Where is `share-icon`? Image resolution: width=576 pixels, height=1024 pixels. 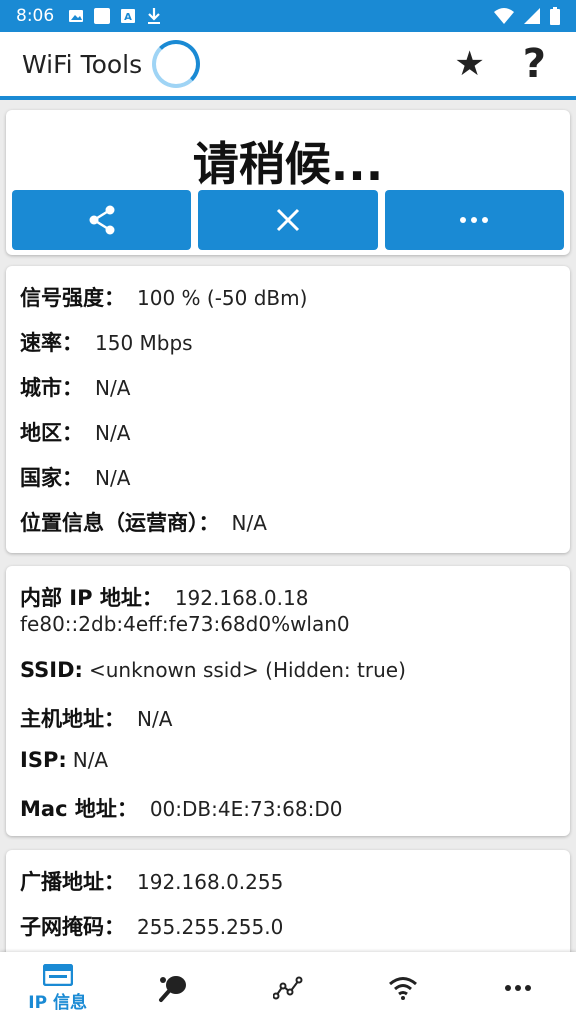 share-icon is located at coordinates (102, 220).